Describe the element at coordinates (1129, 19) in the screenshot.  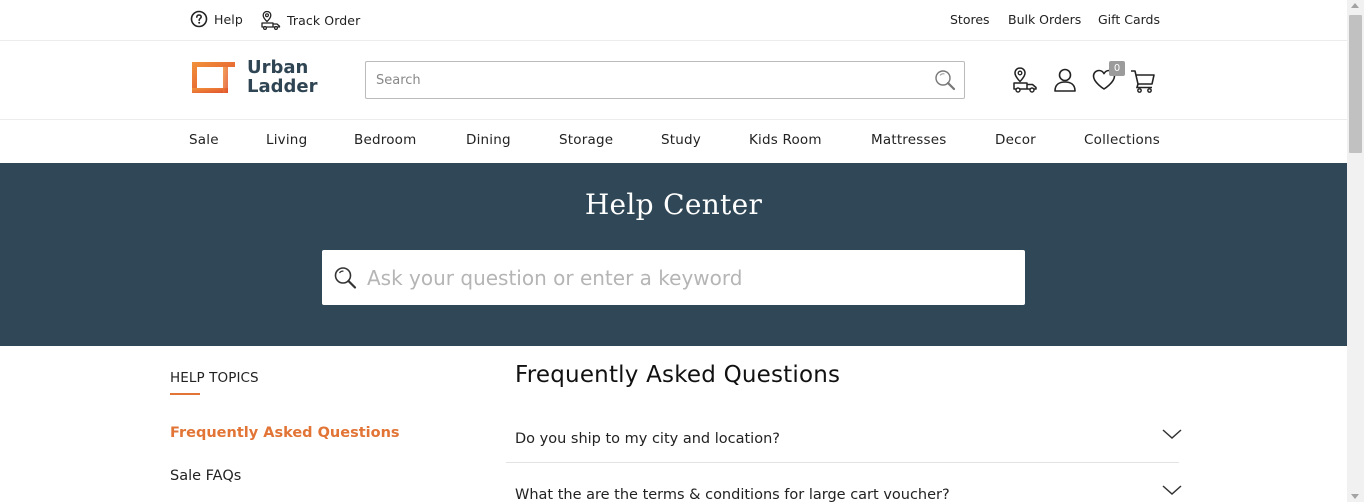
I see `gift-cards-link: Gift Cards` at that location.